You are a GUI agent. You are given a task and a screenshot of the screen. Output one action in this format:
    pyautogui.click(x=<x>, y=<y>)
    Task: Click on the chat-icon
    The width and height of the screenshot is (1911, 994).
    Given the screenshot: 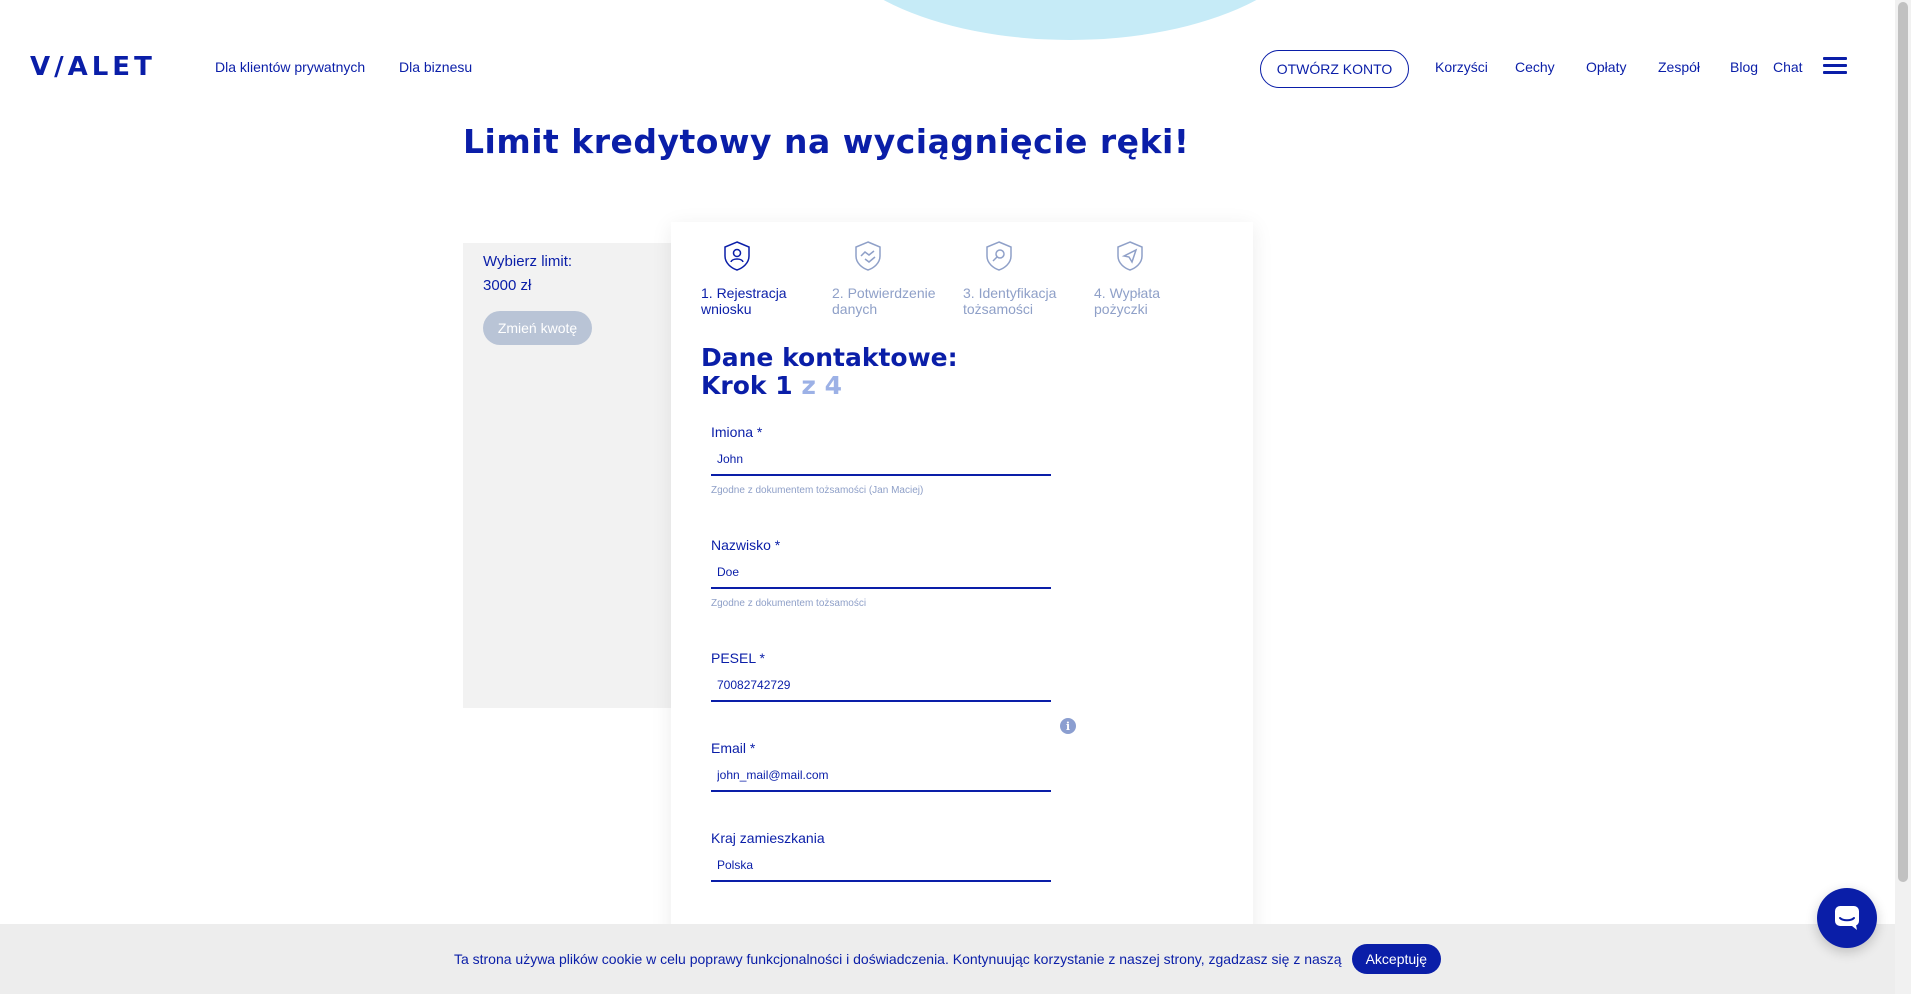 What is the action you would take?
    pyautogui.click(x=1847, y=918)
    